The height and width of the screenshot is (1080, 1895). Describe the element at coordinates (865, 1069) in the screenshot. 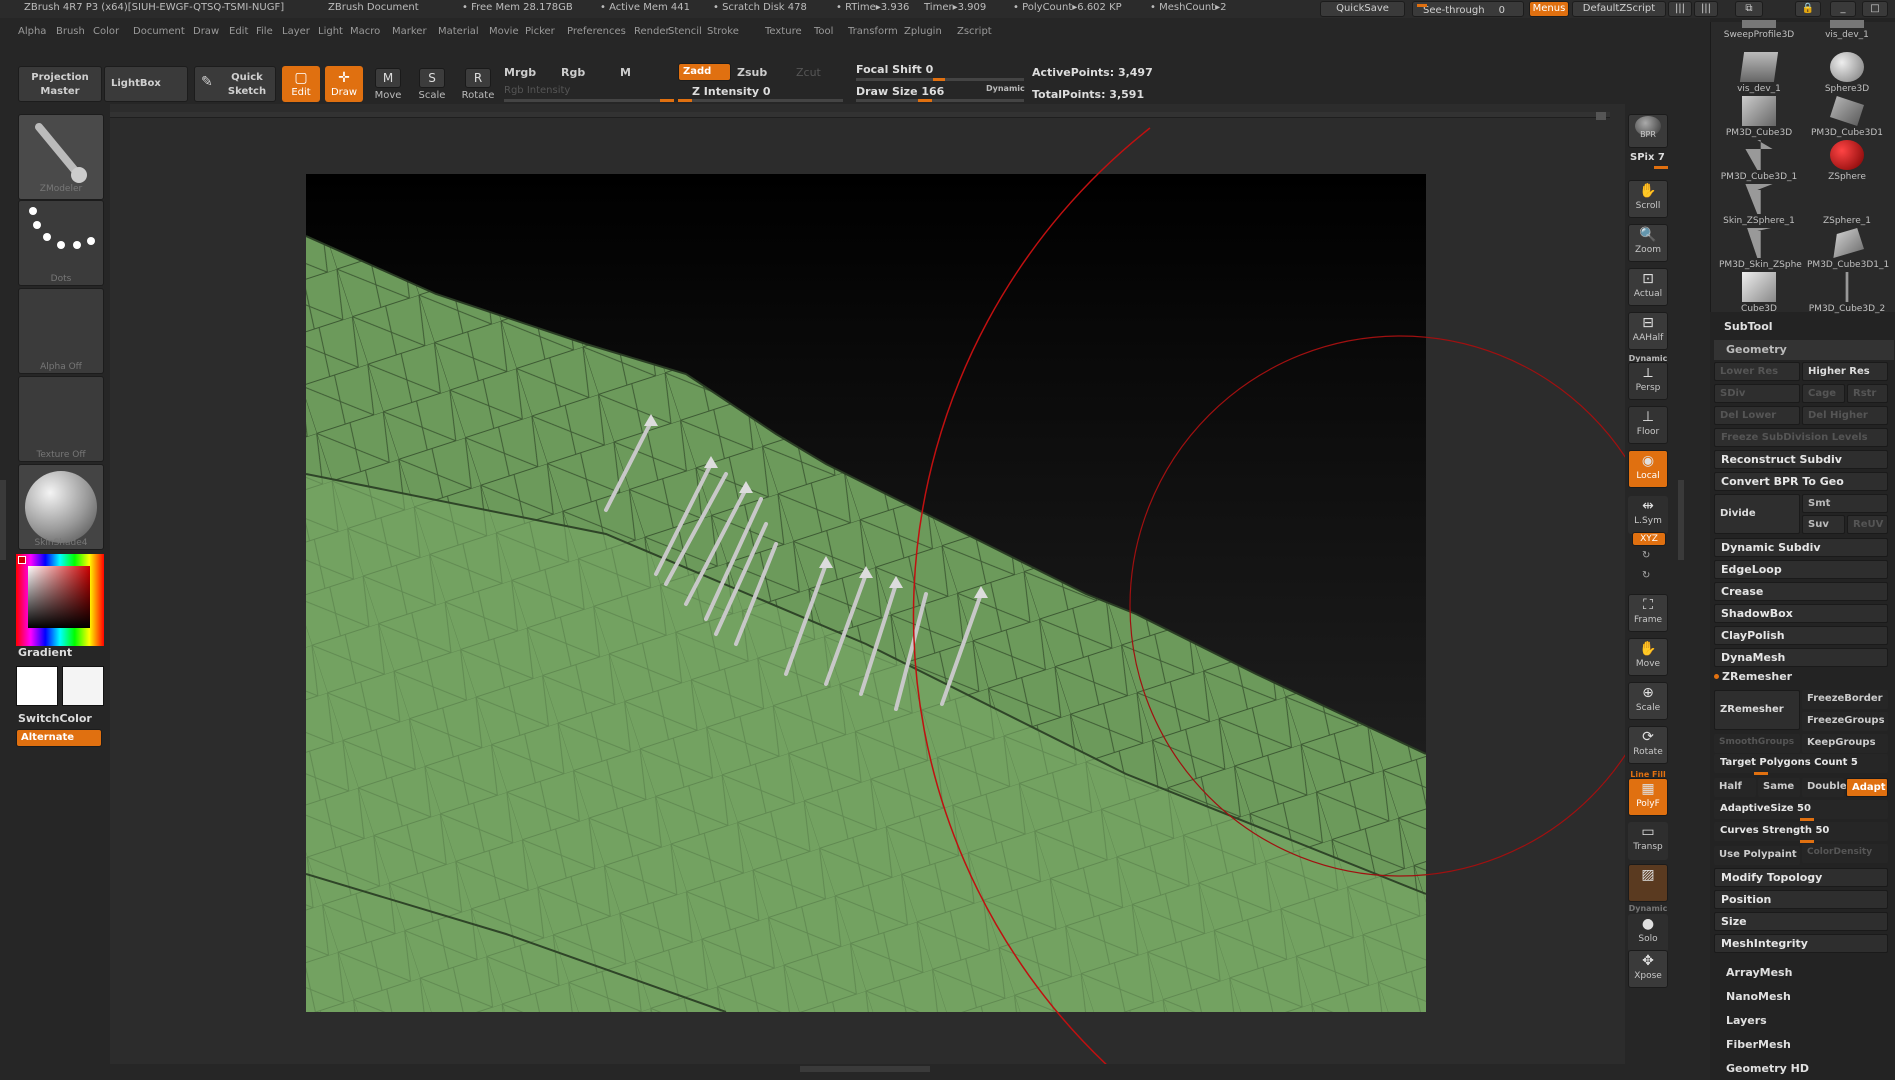

I see `horizontal-scrollbar` at that location.